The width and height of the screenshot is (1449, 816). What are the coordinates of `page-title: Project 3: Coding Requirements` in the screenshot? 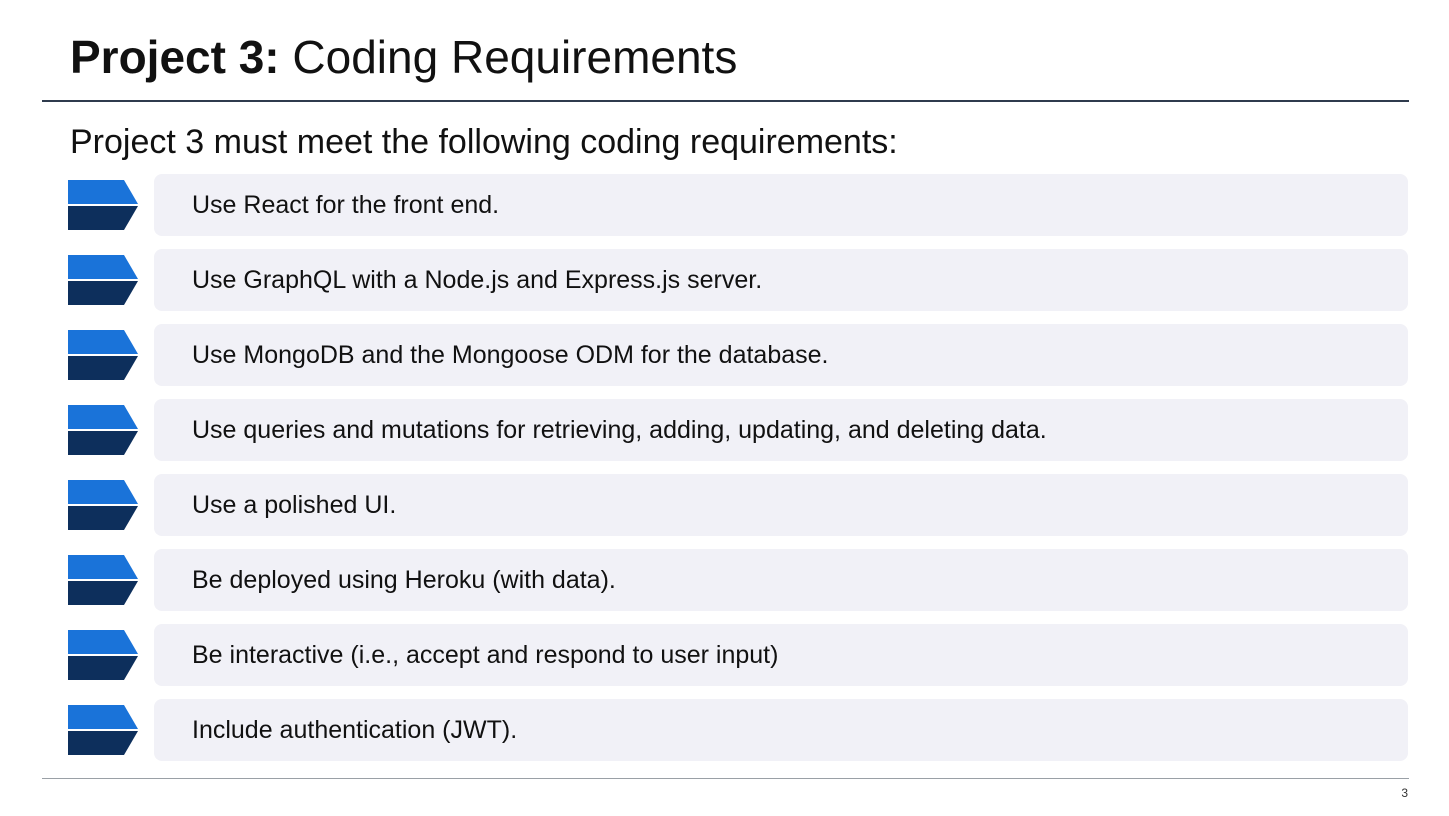 It's located at (403, 57).